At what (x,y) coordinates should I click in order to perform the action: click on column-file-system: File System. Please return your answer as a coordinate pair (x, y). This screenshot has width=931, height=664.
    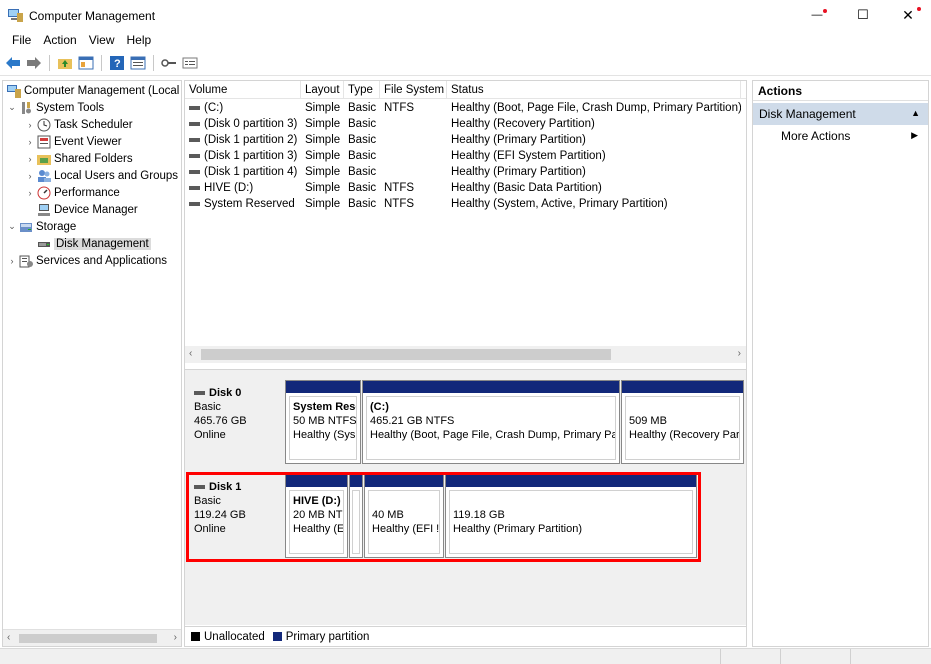
    Looking at the image, I should click on (413, 90).